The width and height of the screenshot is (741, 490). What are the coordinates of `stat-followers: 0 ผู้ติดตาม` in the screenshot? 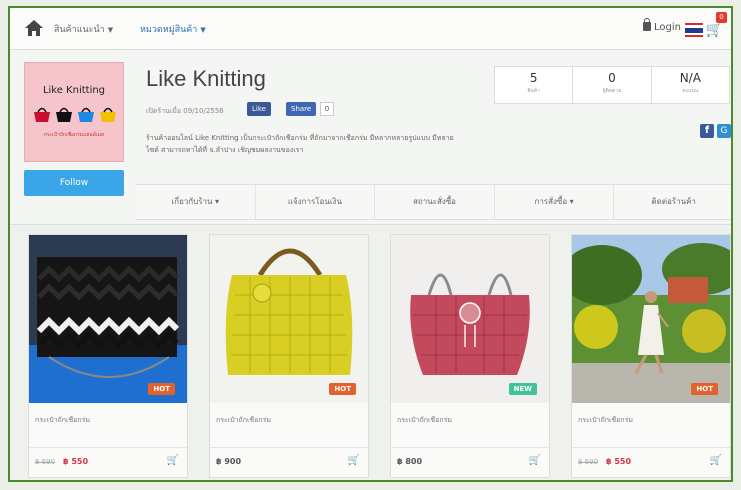 It's located at (612, 85).